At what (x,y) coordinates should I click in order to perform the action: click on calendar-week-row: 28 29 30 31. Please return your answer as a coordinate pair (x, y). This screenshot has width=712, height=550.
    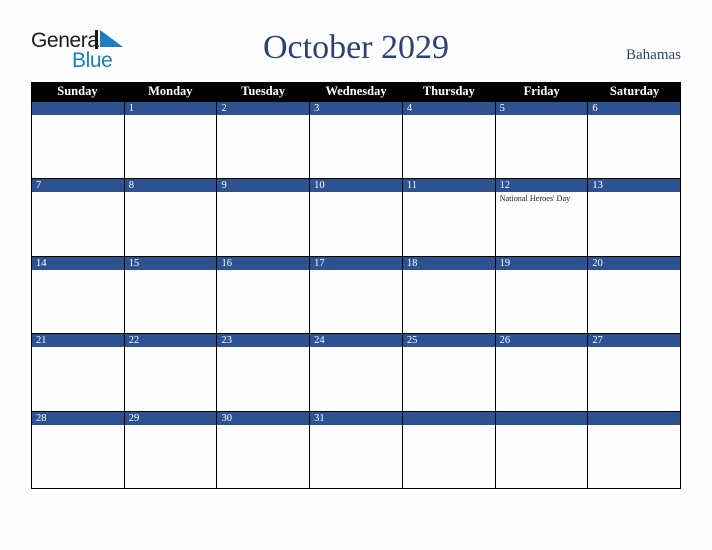
    Looking at the image, I should click on (357, 449).